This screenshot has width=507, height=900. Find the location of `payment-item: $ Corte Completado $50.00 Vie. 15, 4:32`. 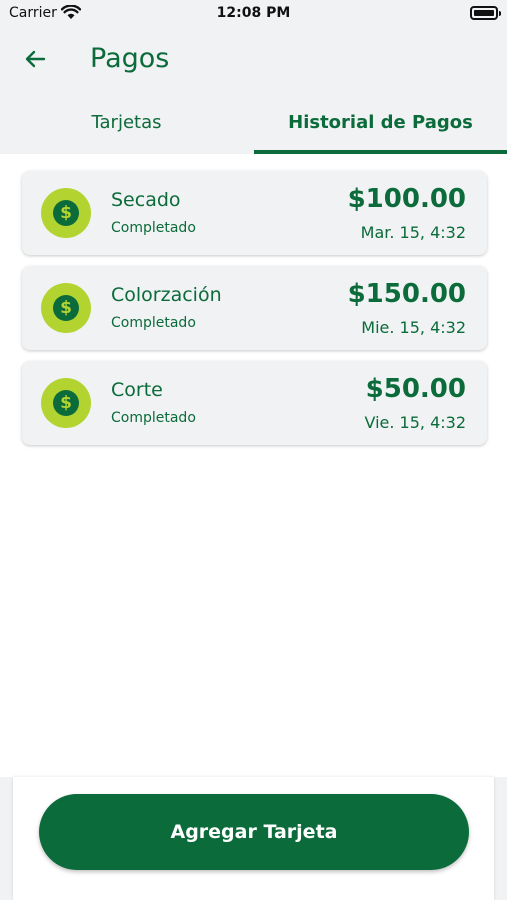

payment-item: $ Corte Completado $50.00 Vie. 15, 4:32 is located at coordinates (254, 403).